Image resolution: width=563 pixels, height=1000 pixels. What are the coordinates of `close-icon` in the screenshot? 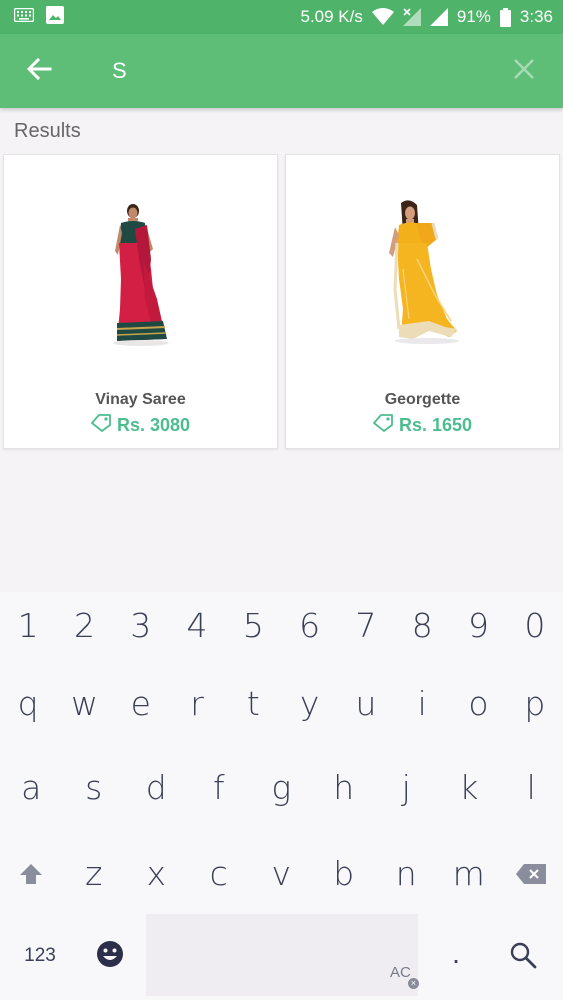 It's located at (524, 71).